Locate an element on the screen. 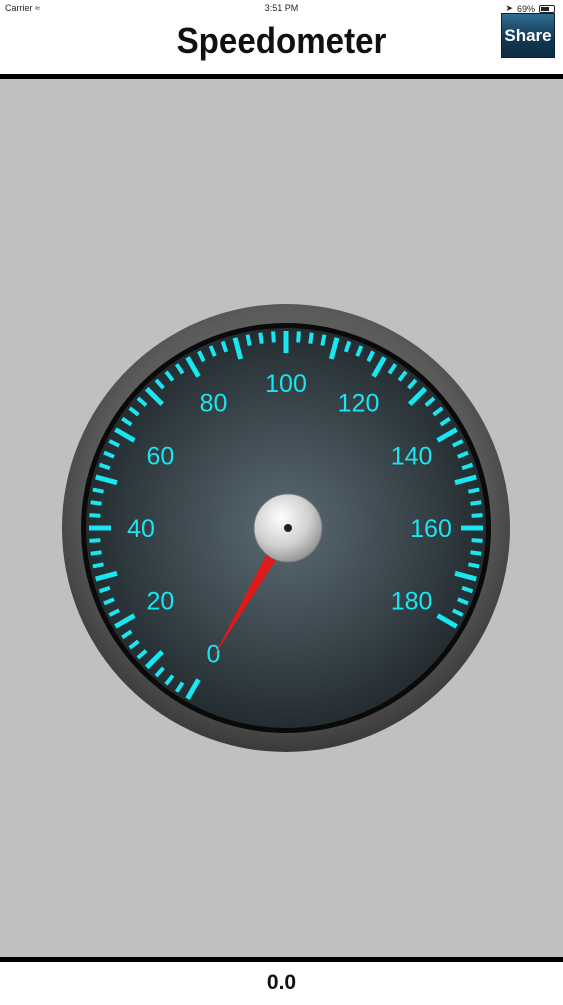 The image size is (563, 1005). status-bar: Carrier ≈ 3:51 PM ➤ 69% is located at coordinates (281, 8).